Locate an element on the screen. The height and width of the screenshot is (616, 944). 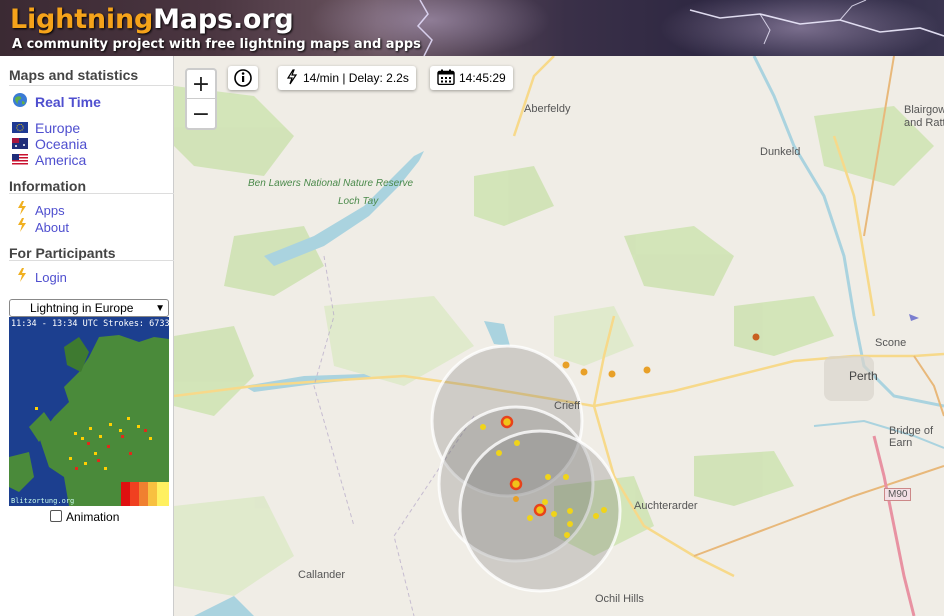
information-section-title: Information is located at coordinates (47, 186).